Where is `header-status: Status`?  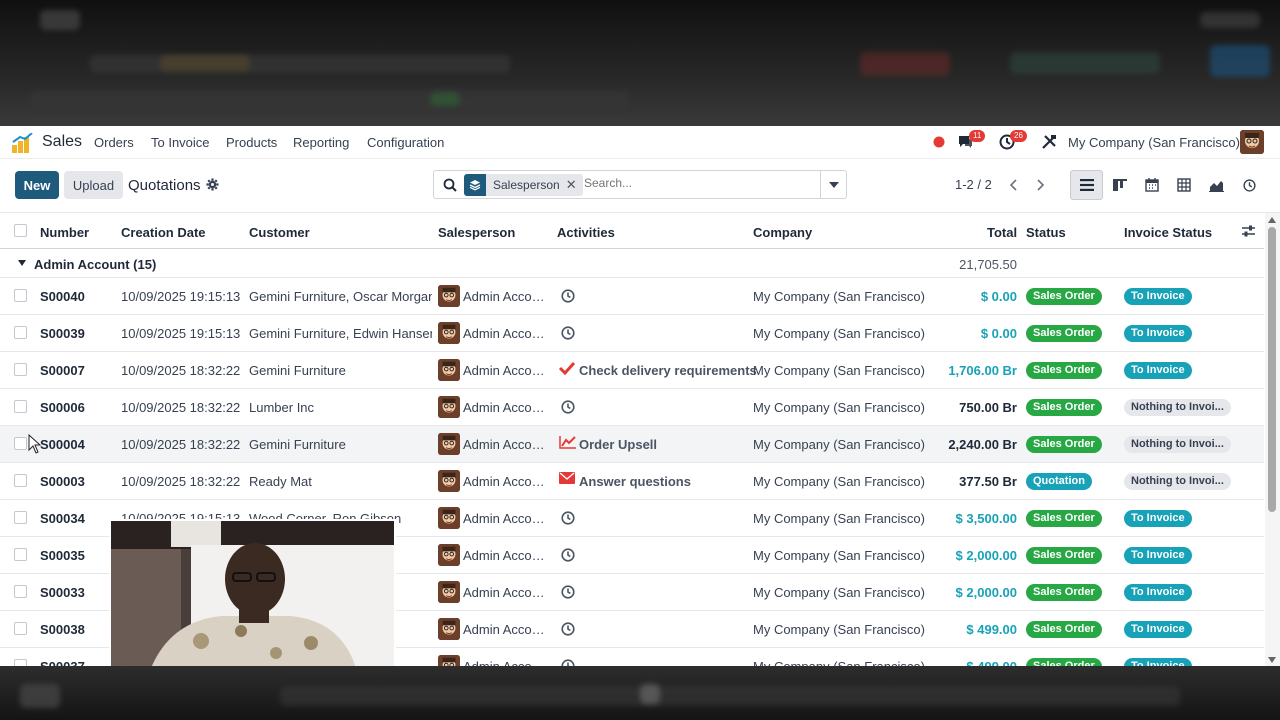 header-status: Status is located at coordinates (1046, 232).